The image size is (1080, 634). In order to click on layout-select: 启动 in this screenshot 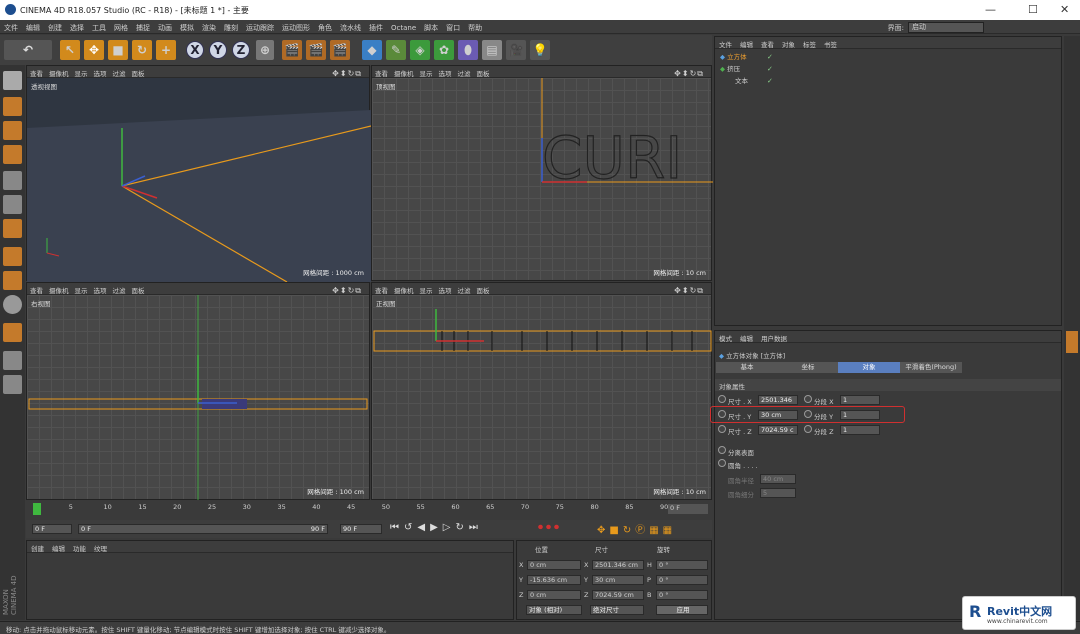, I will do `click(946, 27)`.